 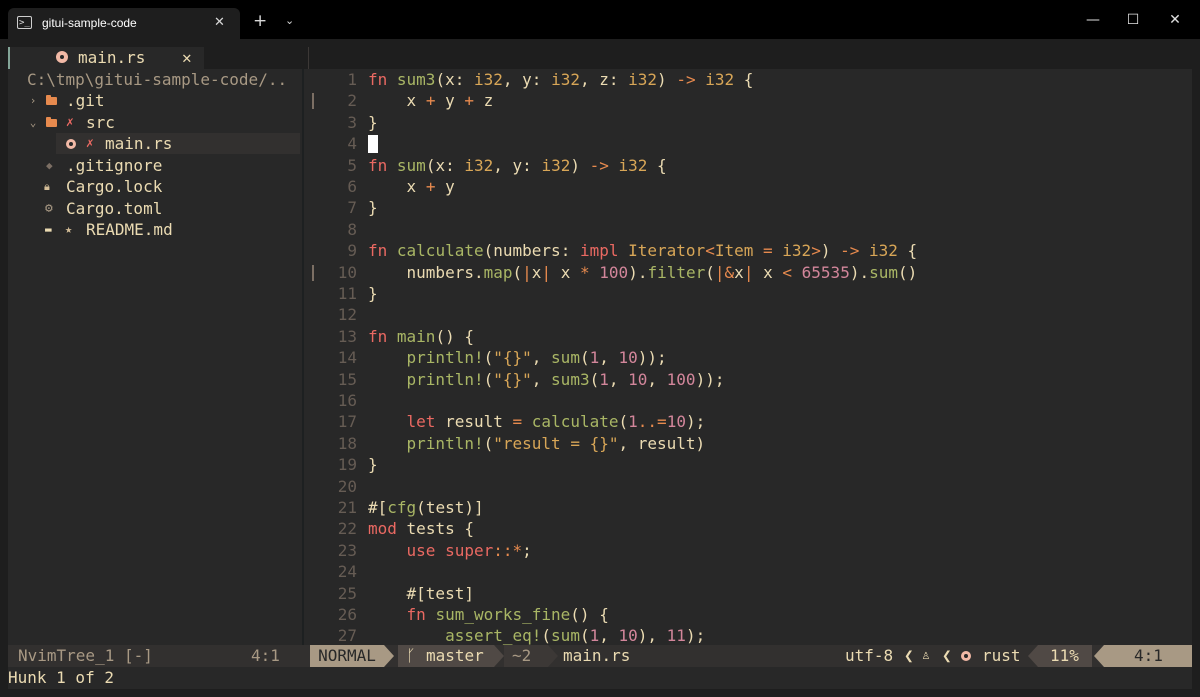 I want to click on tree-item-gitignore: ◆ .gitignore, so click(x=154, y=165).